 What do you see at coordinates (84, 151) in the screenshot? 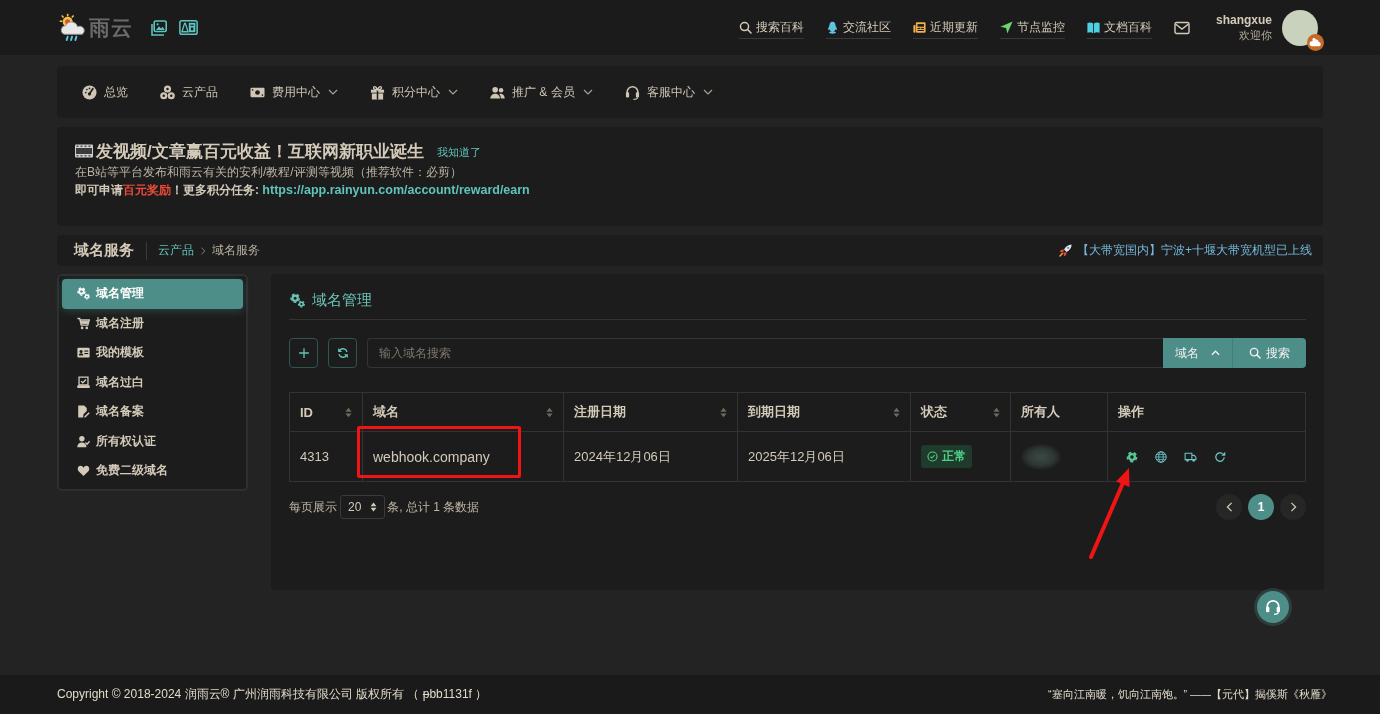
I see `film-strip-icon` at bounding box center [84, 151].